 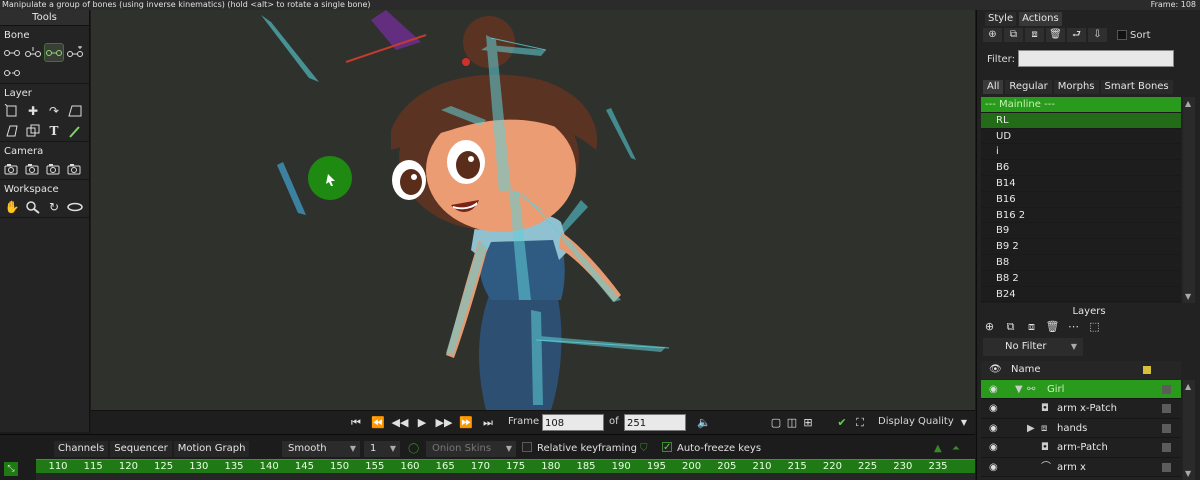 What do you see at coordinates (916, 421) in the screenshot?
I see `display-quality-button: Display Quality` at bounding box center [916, 421].